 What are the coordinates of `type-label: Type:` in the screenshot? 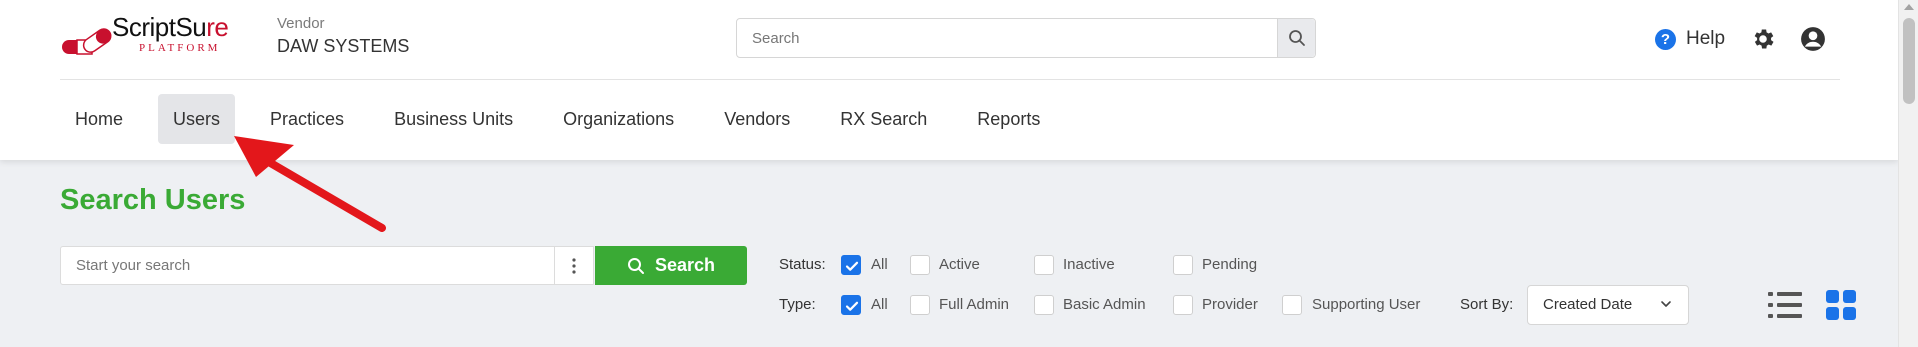 It's located at (797, 304).